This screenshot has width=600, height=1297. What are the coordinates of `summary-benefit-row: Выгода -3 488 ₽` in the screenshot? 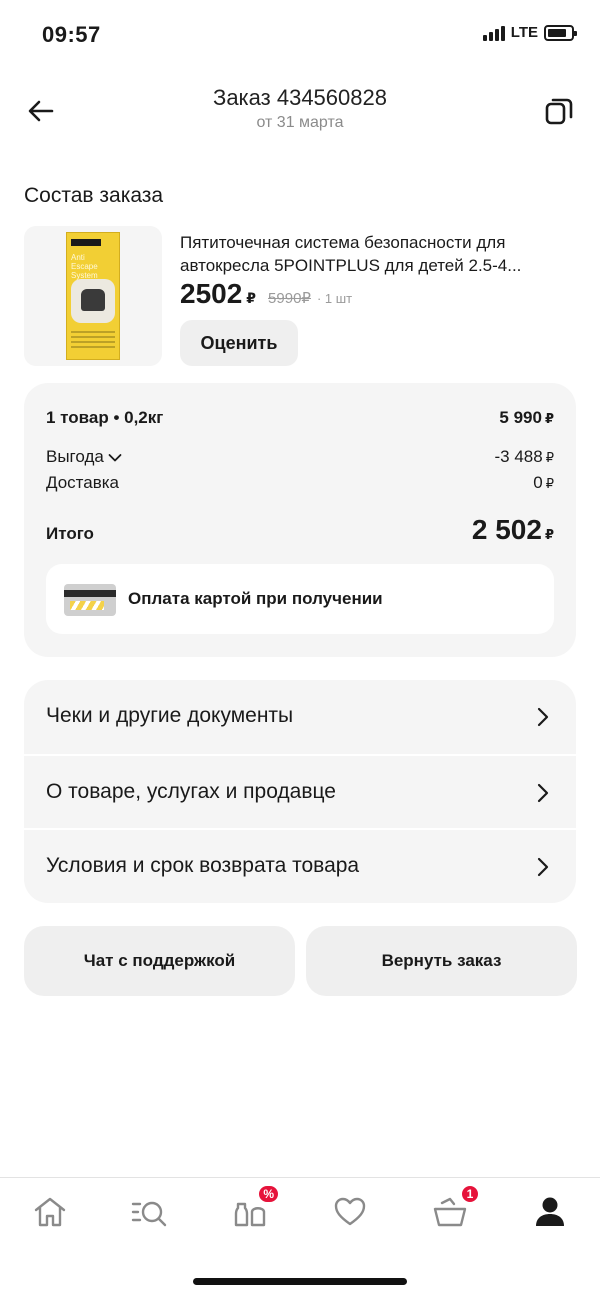 It's located at (300, 457).